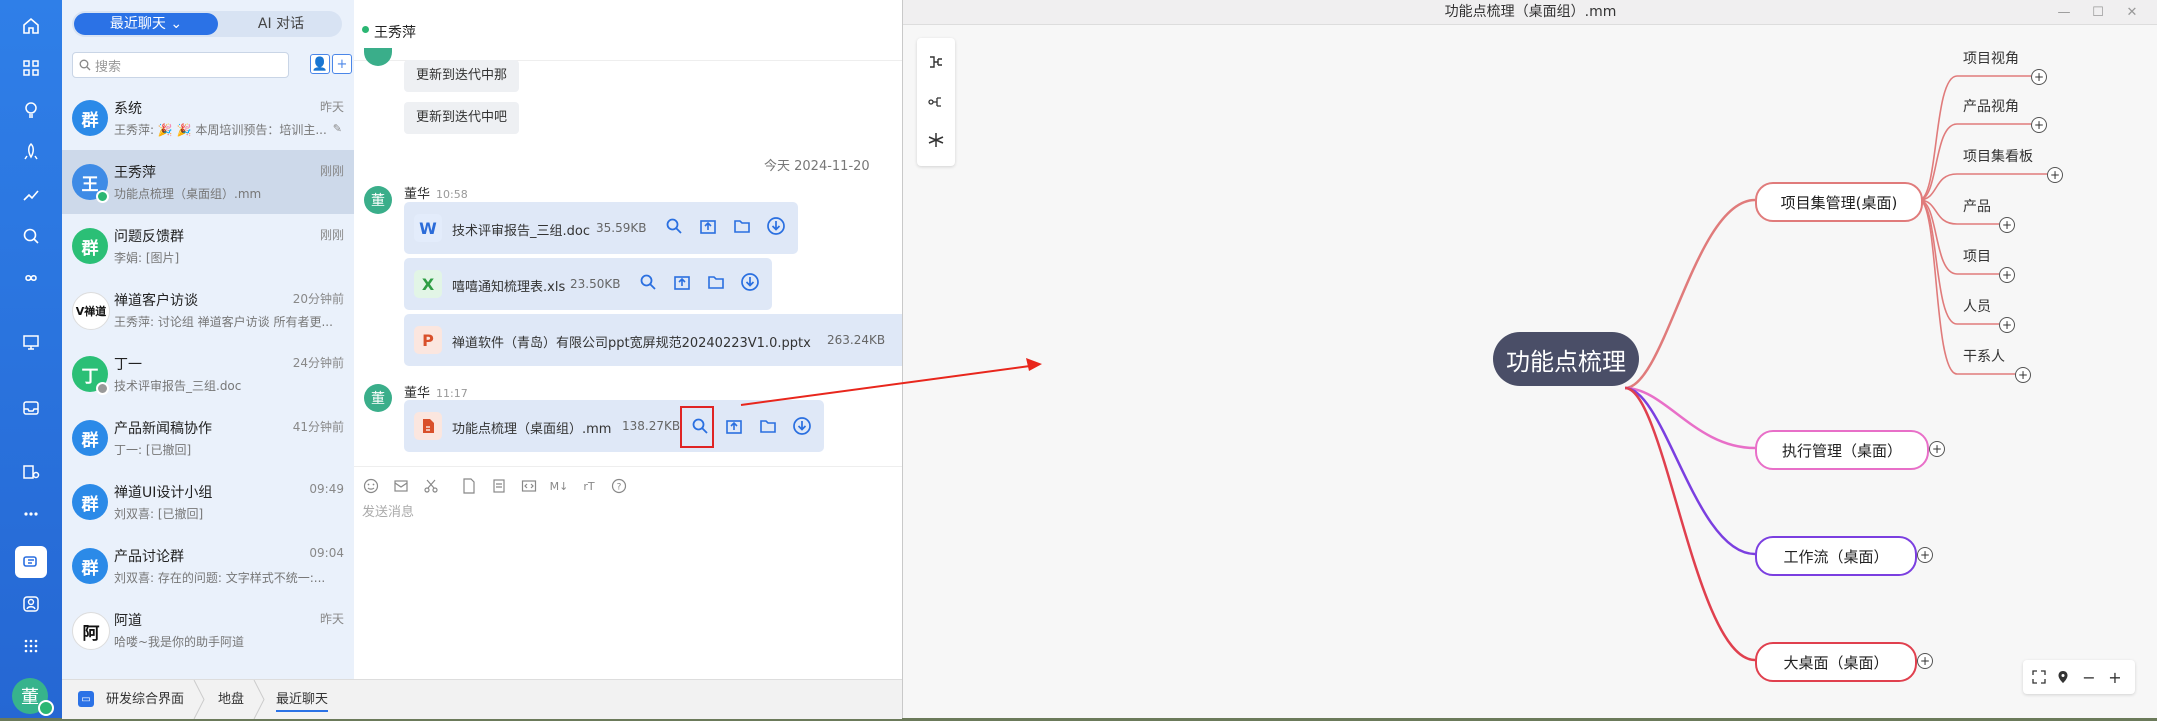  I want to click on file-message: X 嘻嘻通知梳理表.xls 23.50KB, so click(588, 284).